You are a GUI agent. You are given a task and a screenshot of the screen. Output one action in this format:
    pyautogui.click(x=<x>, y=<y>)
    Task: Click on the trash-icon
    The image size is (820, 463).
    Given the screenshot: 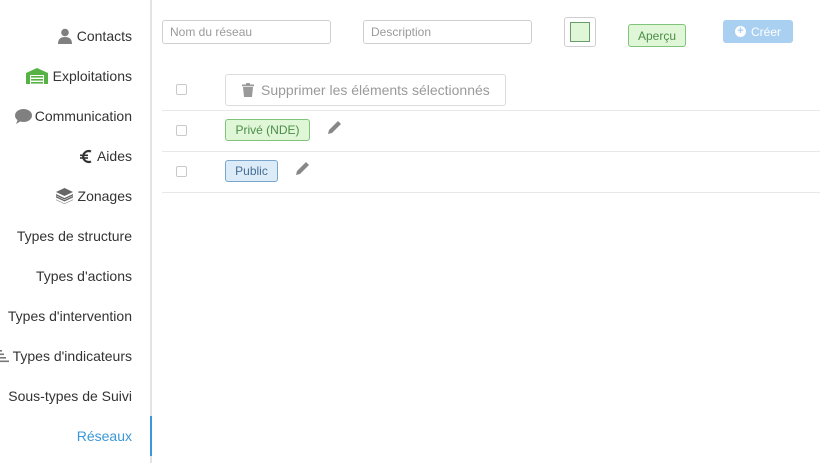 What is the action you would take?
    pyautogui.click(x=248, y=90)
    